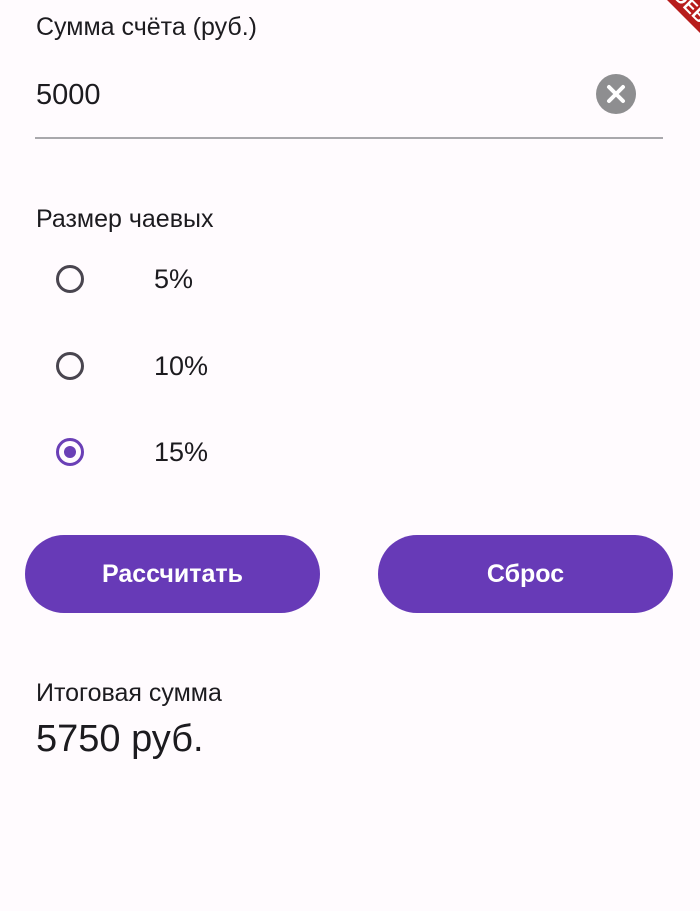  Describe the element at coordinates (68, 95) in the screenshot. I see `bill-amount-input: 5000` at that location.